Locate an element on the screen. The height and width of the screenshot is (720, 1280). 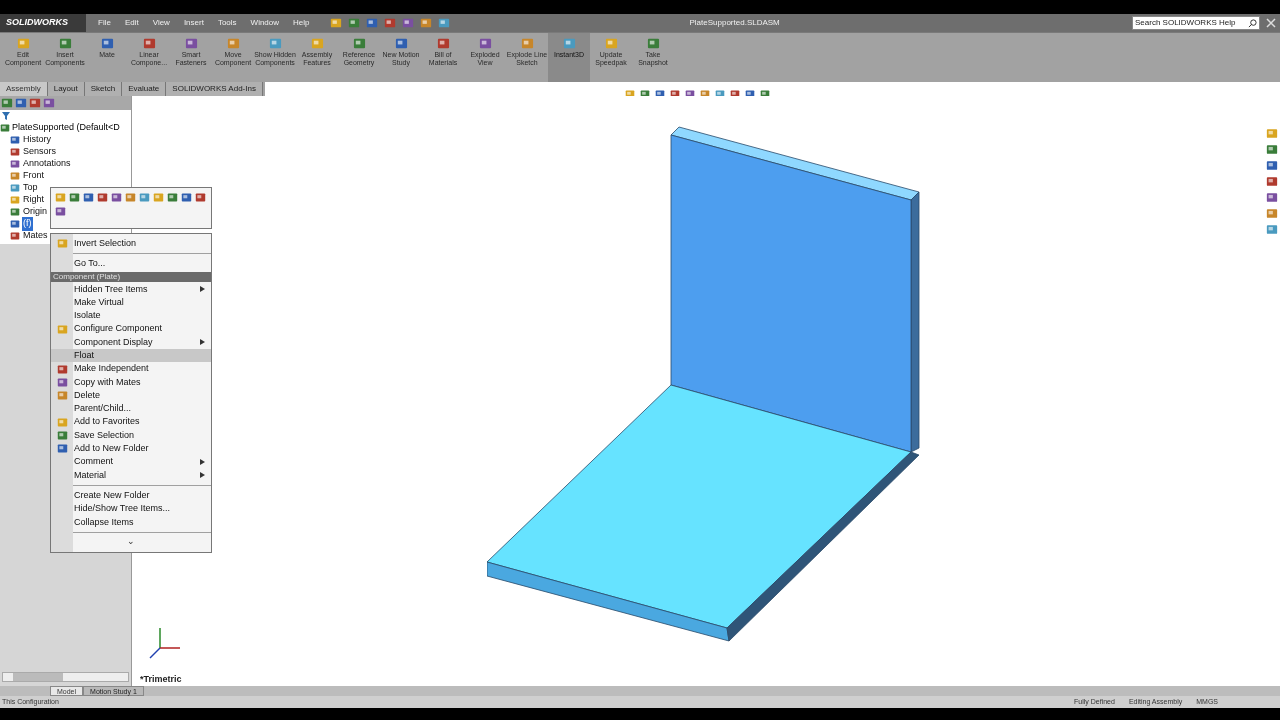
command-tab: Sketch is located at coordinates (103, 89).